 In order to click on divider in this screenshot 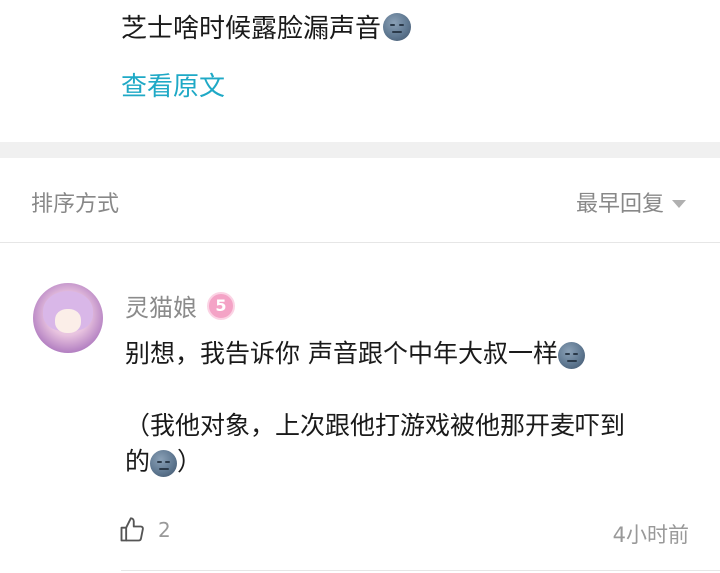, I will do `click(420, 570)`.